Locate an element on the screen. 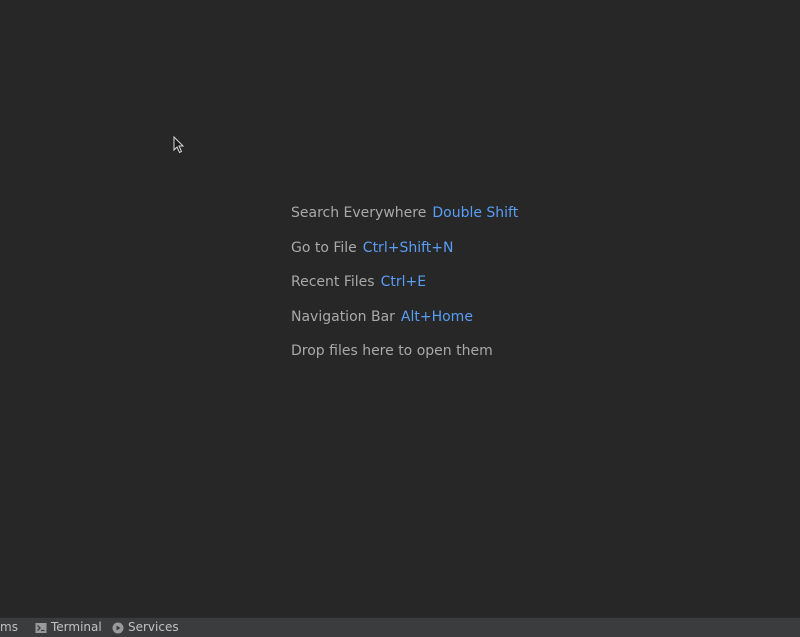  services-tool-button: Services is located at coordinates (145, 627).